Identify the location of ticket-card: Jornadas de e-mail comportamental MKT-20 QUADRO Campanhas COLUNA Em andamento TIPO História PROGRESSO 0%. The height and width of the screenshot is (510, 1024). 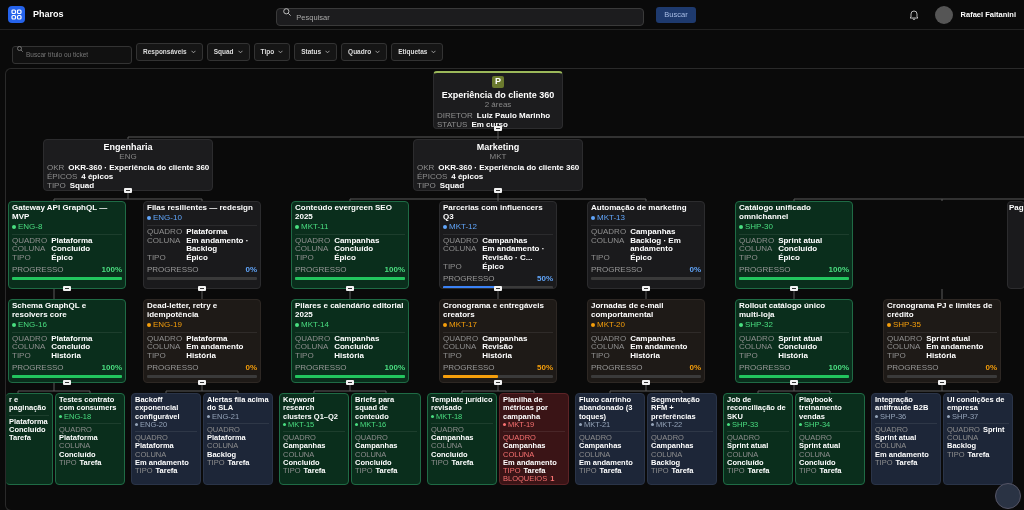
(646, 341).